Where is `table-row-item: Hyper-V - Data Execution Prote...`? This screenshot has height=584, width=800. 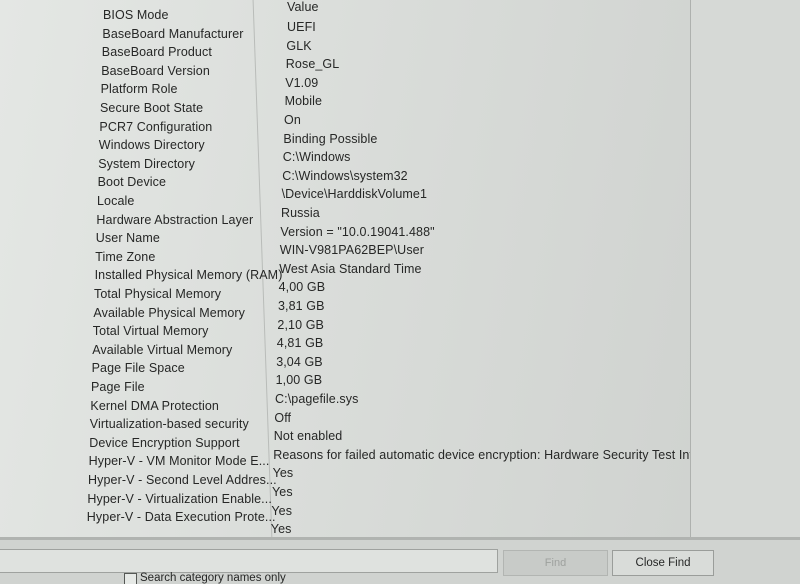 table-row-item: Hyper-V - Data Execution Prote... is located at coordinates (181, 517).